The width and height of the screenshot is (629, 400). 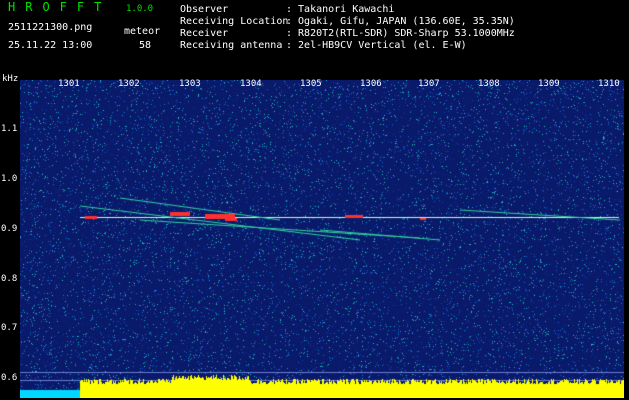 I want to click on x-tick: 1303, so click(x=190, y=84).